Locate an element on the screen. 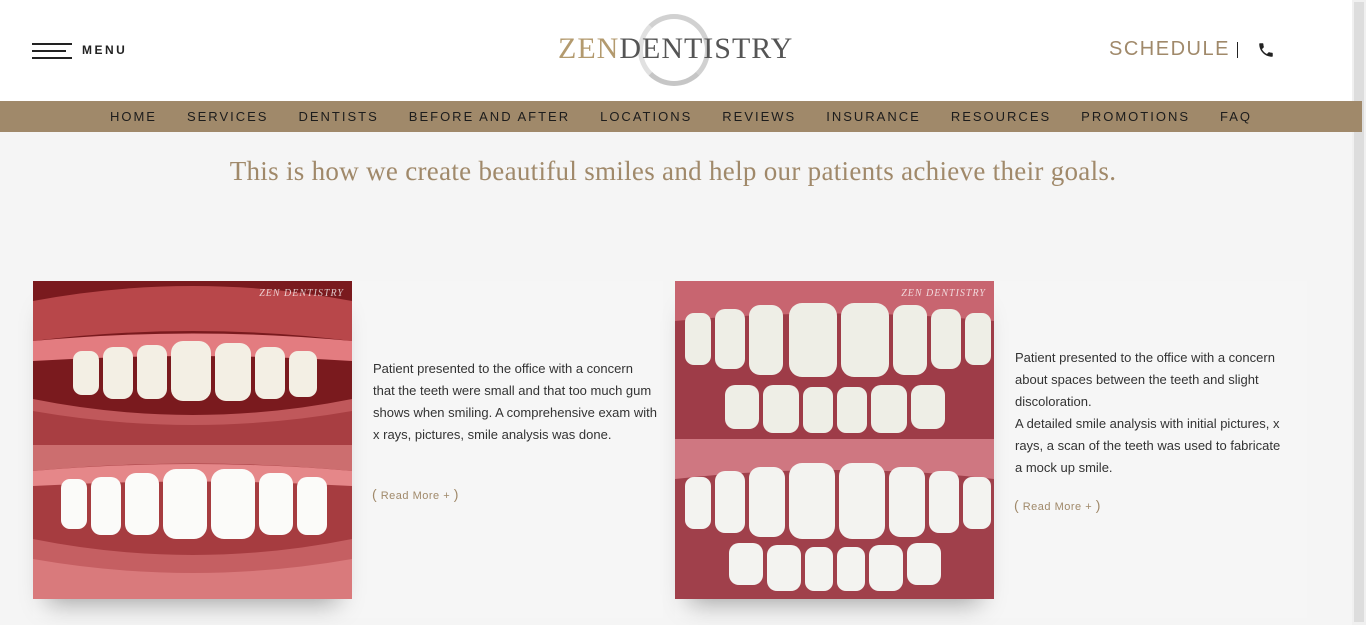 The height and width of the screenshot is (625, 1366). header-divider is located at coordinates (1237, 50).